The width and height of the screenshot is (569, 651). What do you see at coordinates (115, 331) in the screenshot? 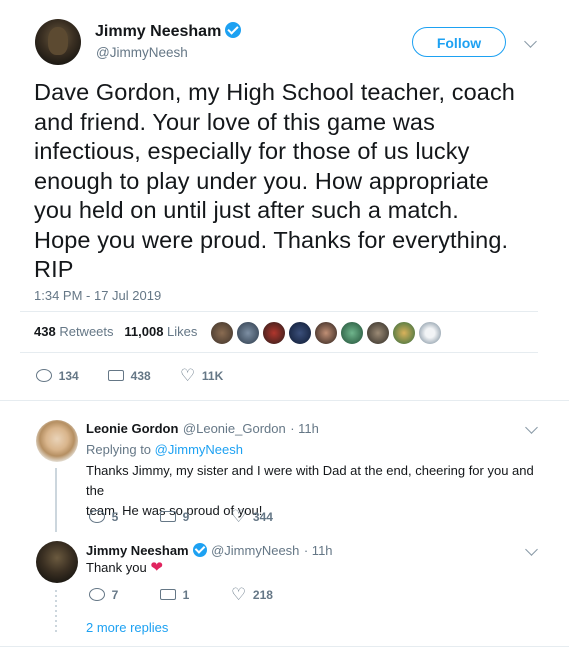
I see `tweet-stats: 438 Retweets 11,008 Likes` at bounding box center [115, 331].